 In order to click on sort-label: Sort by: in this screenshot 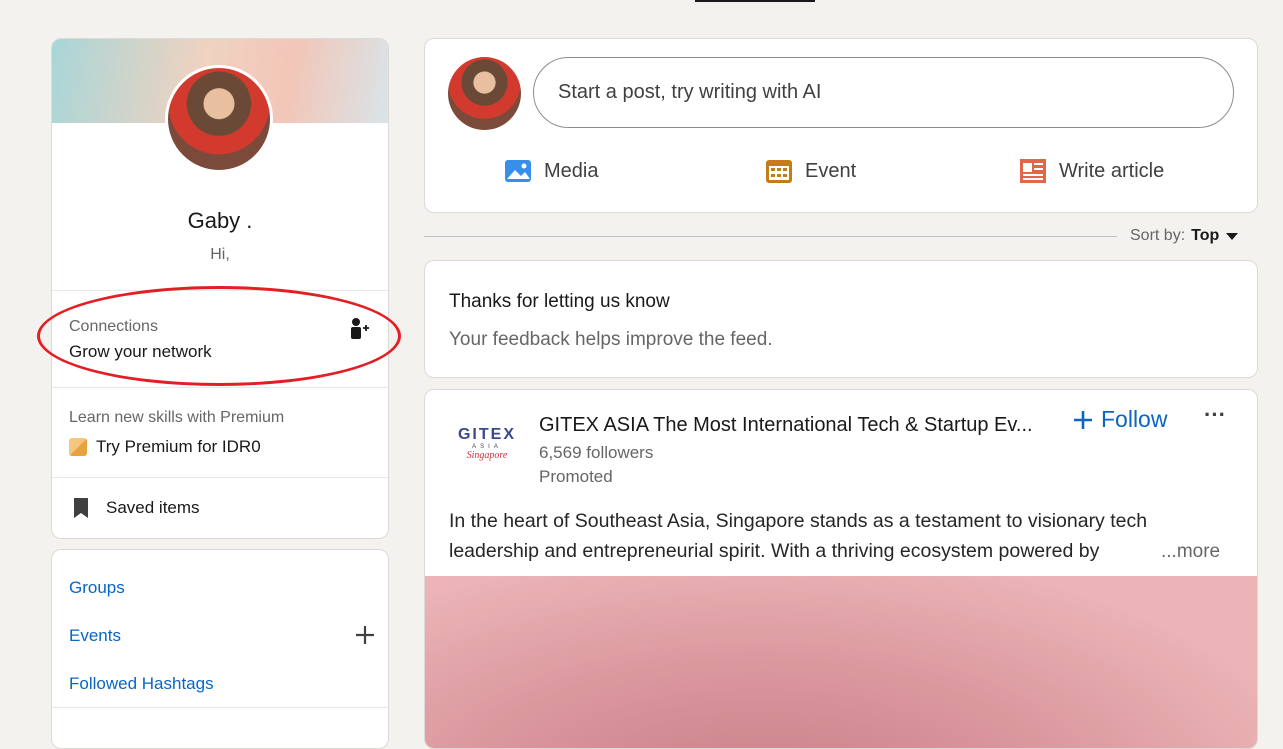, I will do `click(1158, 235)`.